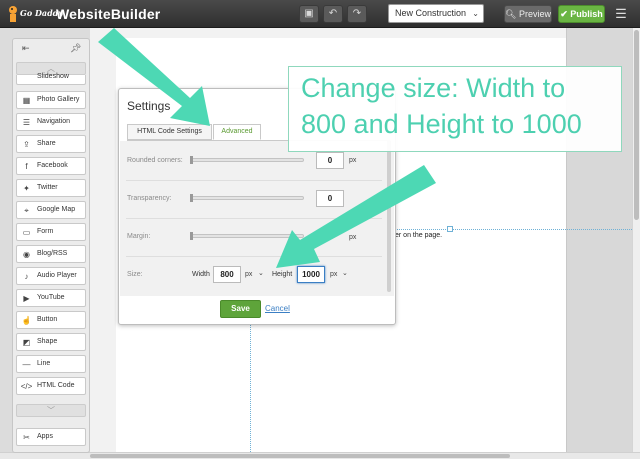  I want to click on tab-html-code-settings: HTML Code Settings, so click(169, 132).